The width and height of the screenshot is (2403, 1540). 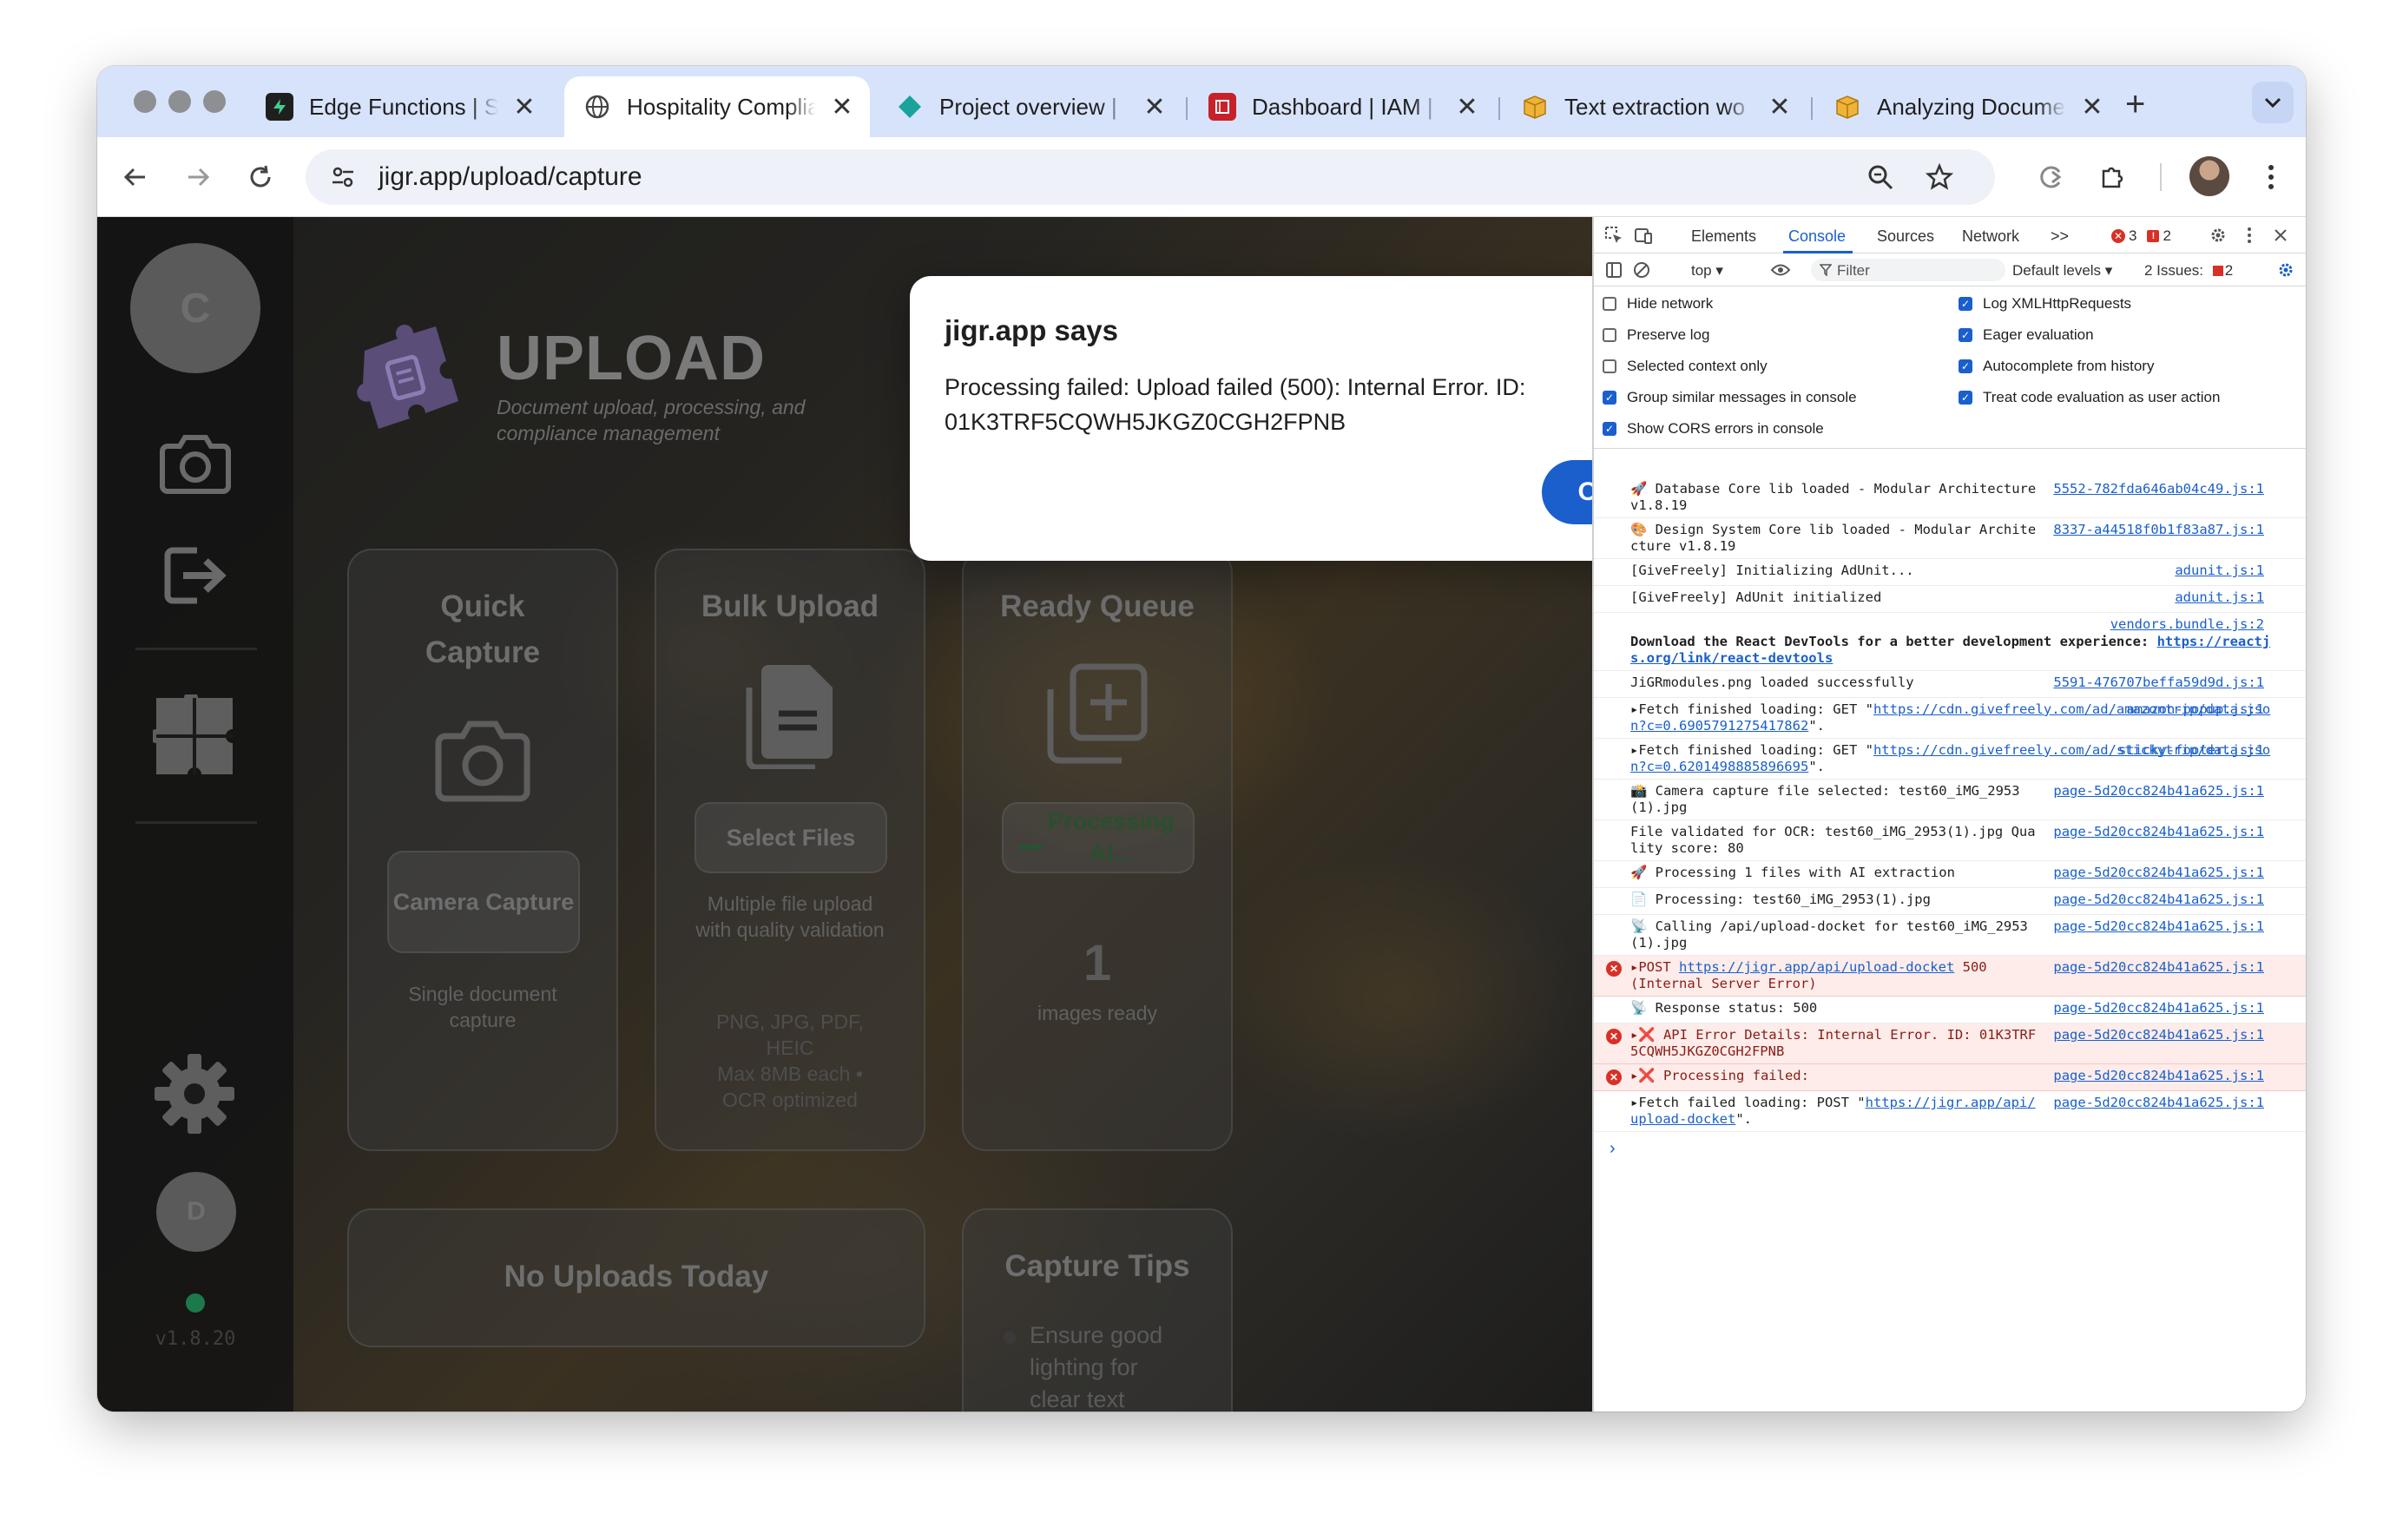 What do you see at coordinates (1685, 367) in the screenshot?
I see `setting-selected-context: Selected context only` at bounding box center [1685, 367].